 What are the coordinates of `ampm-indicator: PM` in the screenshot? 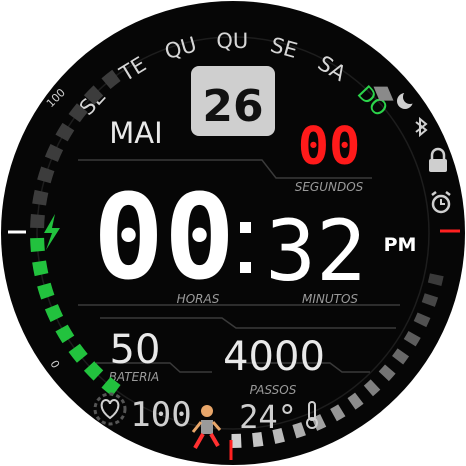 It's located at (400, 245).